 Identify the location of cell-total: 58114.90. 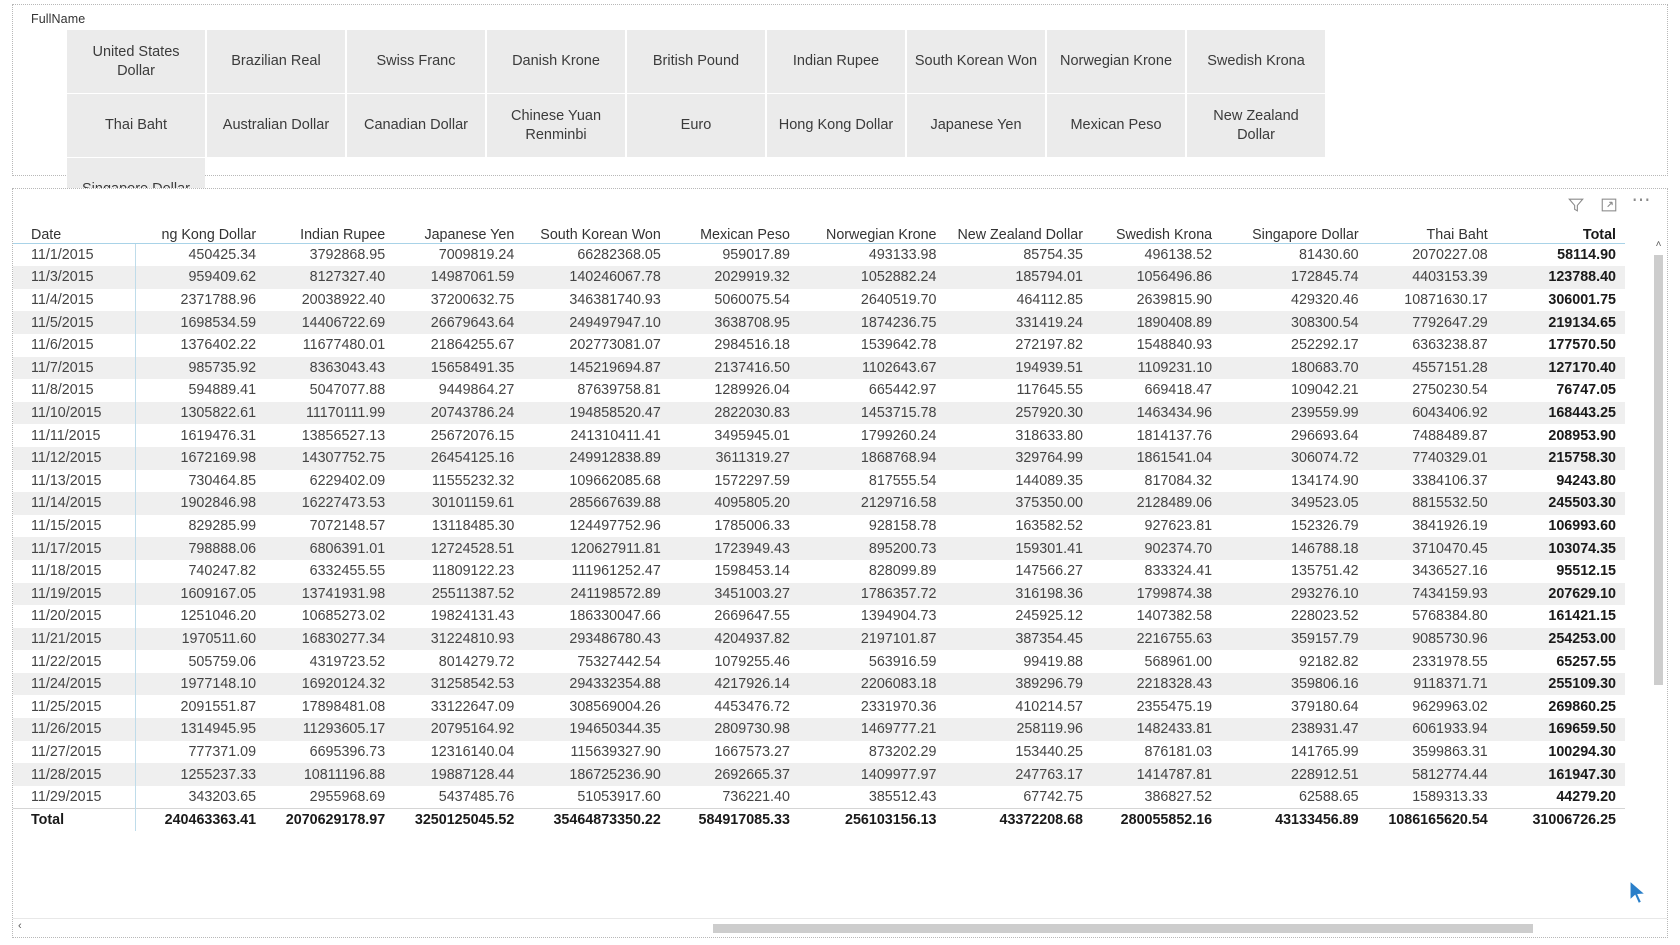
(1561, 255).